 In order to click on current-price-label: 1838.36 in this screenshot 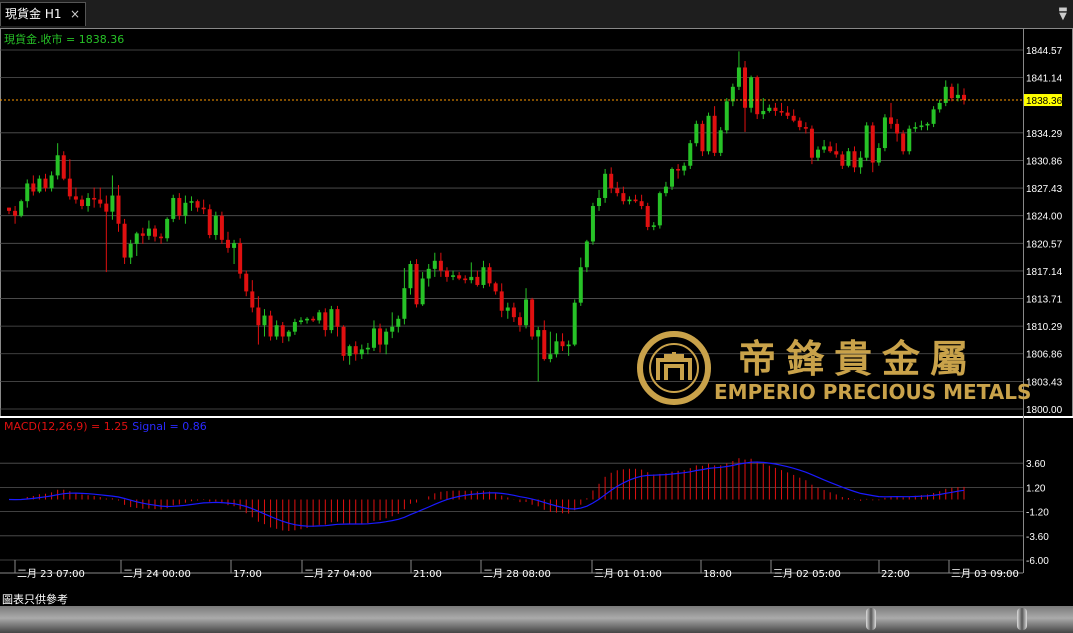, I will do `click(1044, 101)`.